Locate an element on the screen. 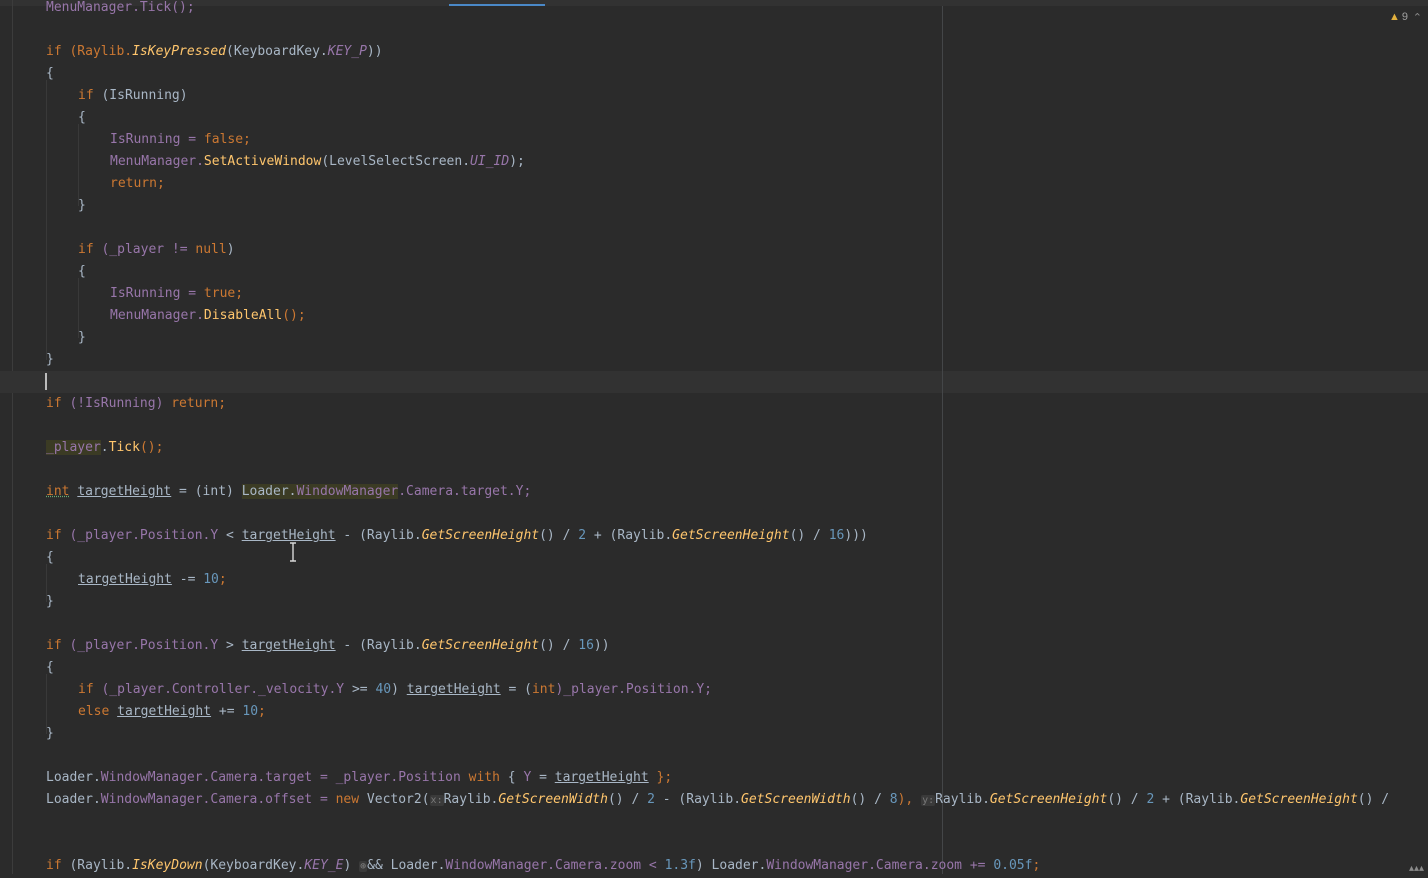 This screenshot has width=1428, height=878. code-text: = is located at coordinates (543, 777).